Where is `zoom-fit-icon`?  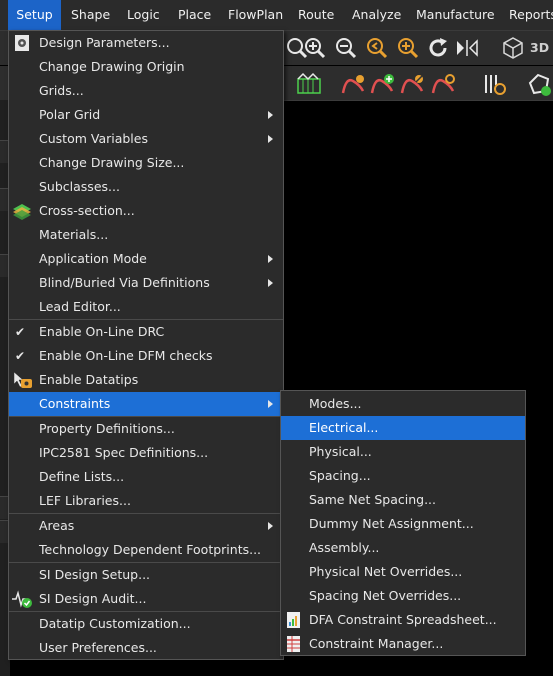 zoom-fit-icon is located at coordinates (408, 48).